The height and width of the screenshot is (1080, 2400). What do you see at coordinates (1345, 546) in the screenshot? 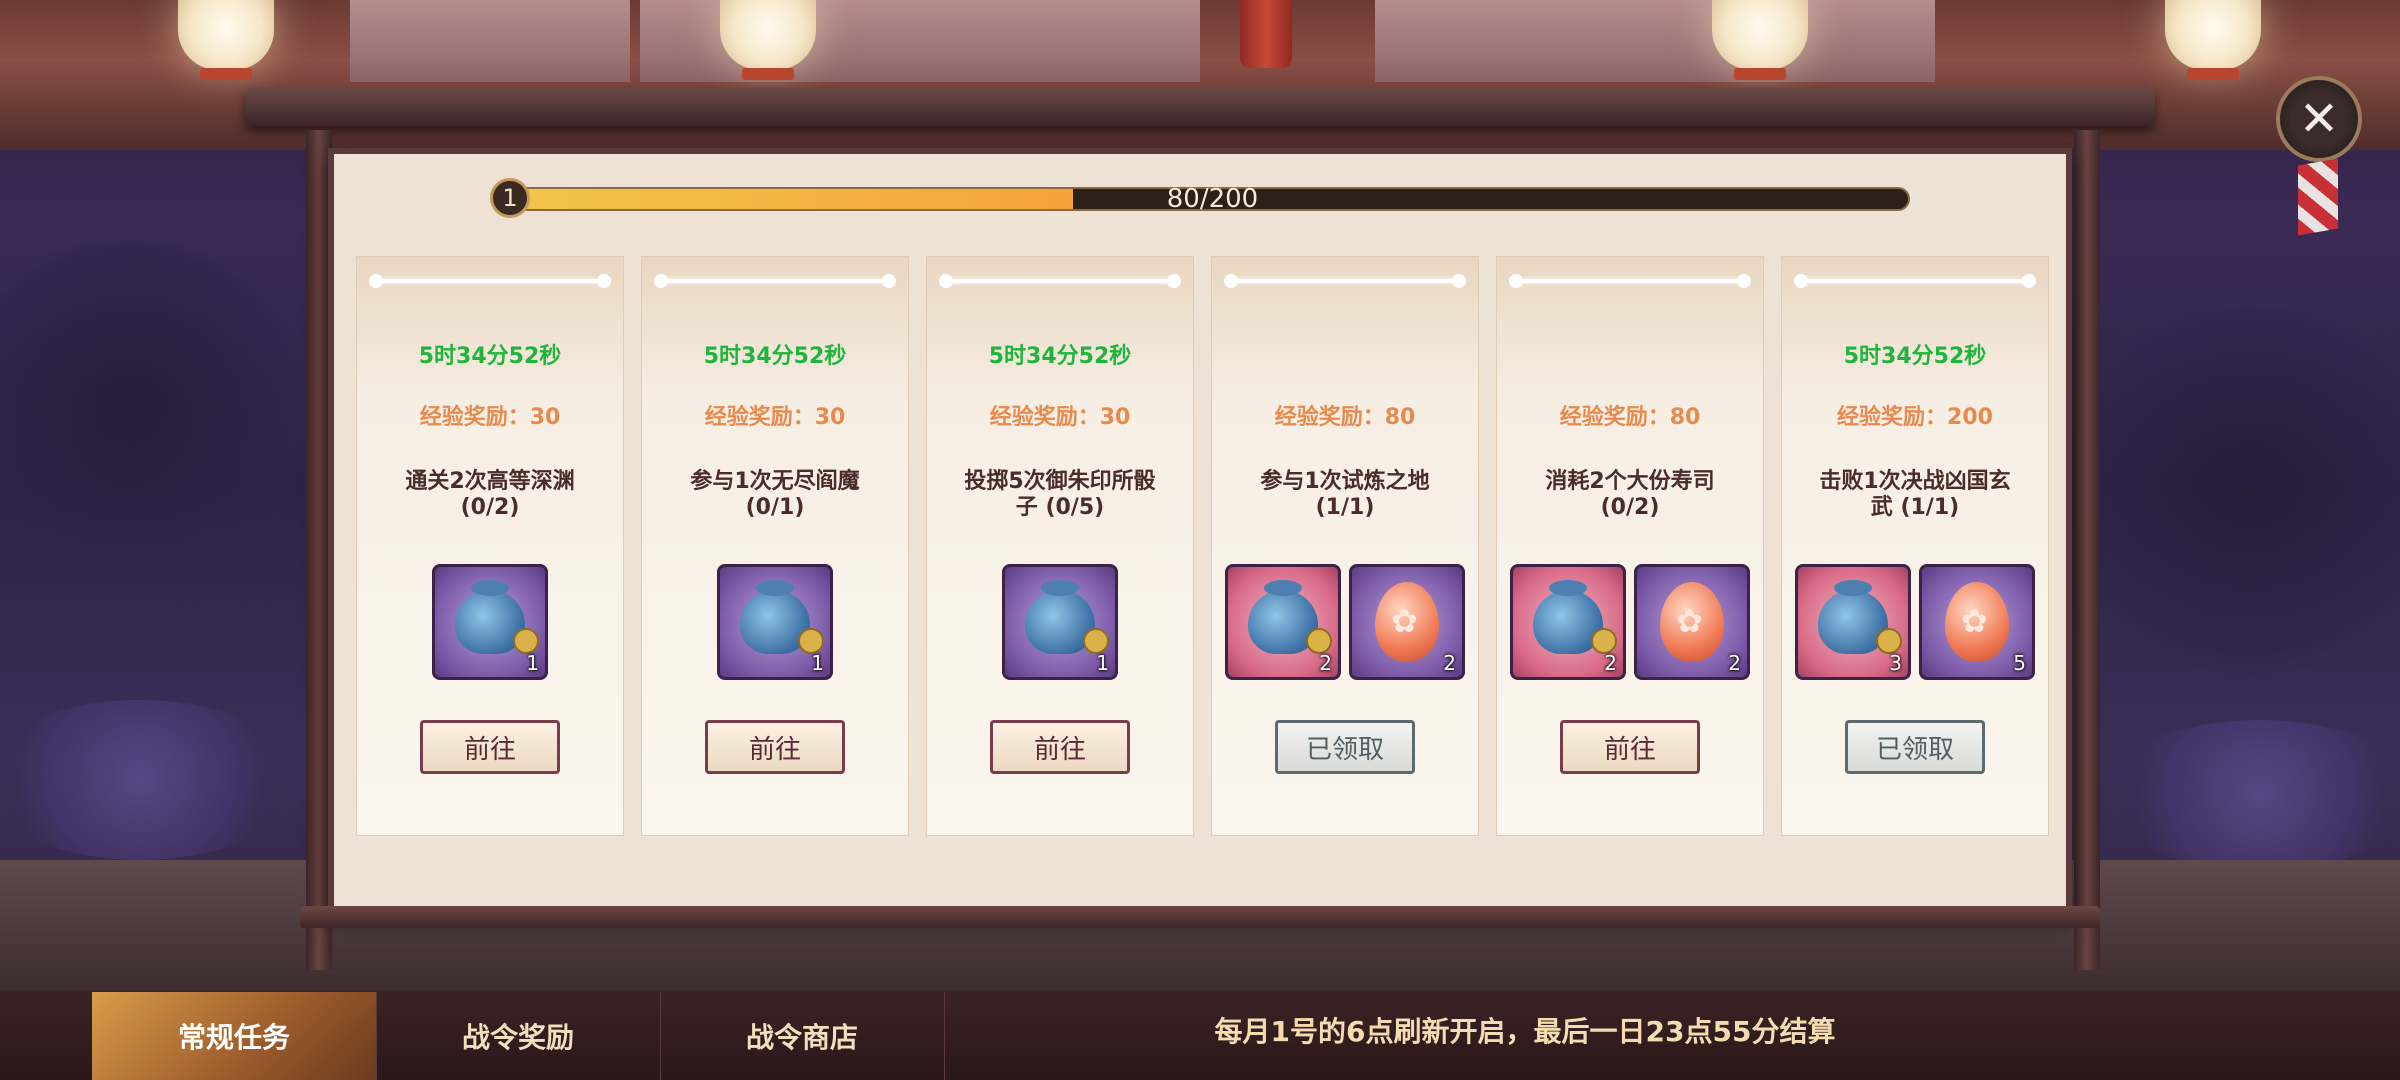
I see `task-card: 经验奖励：80 参与1次试炼之地 (1/1) 2 2 已领取` at bounding box center [1345, 546].